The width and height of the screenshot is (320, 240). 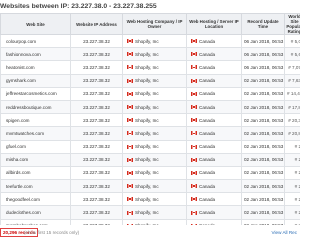 What do you see at coordinates (35, 107) in the screenshot?
I see `site-link: reddressboutique.com` at bounding box center [35, 107].